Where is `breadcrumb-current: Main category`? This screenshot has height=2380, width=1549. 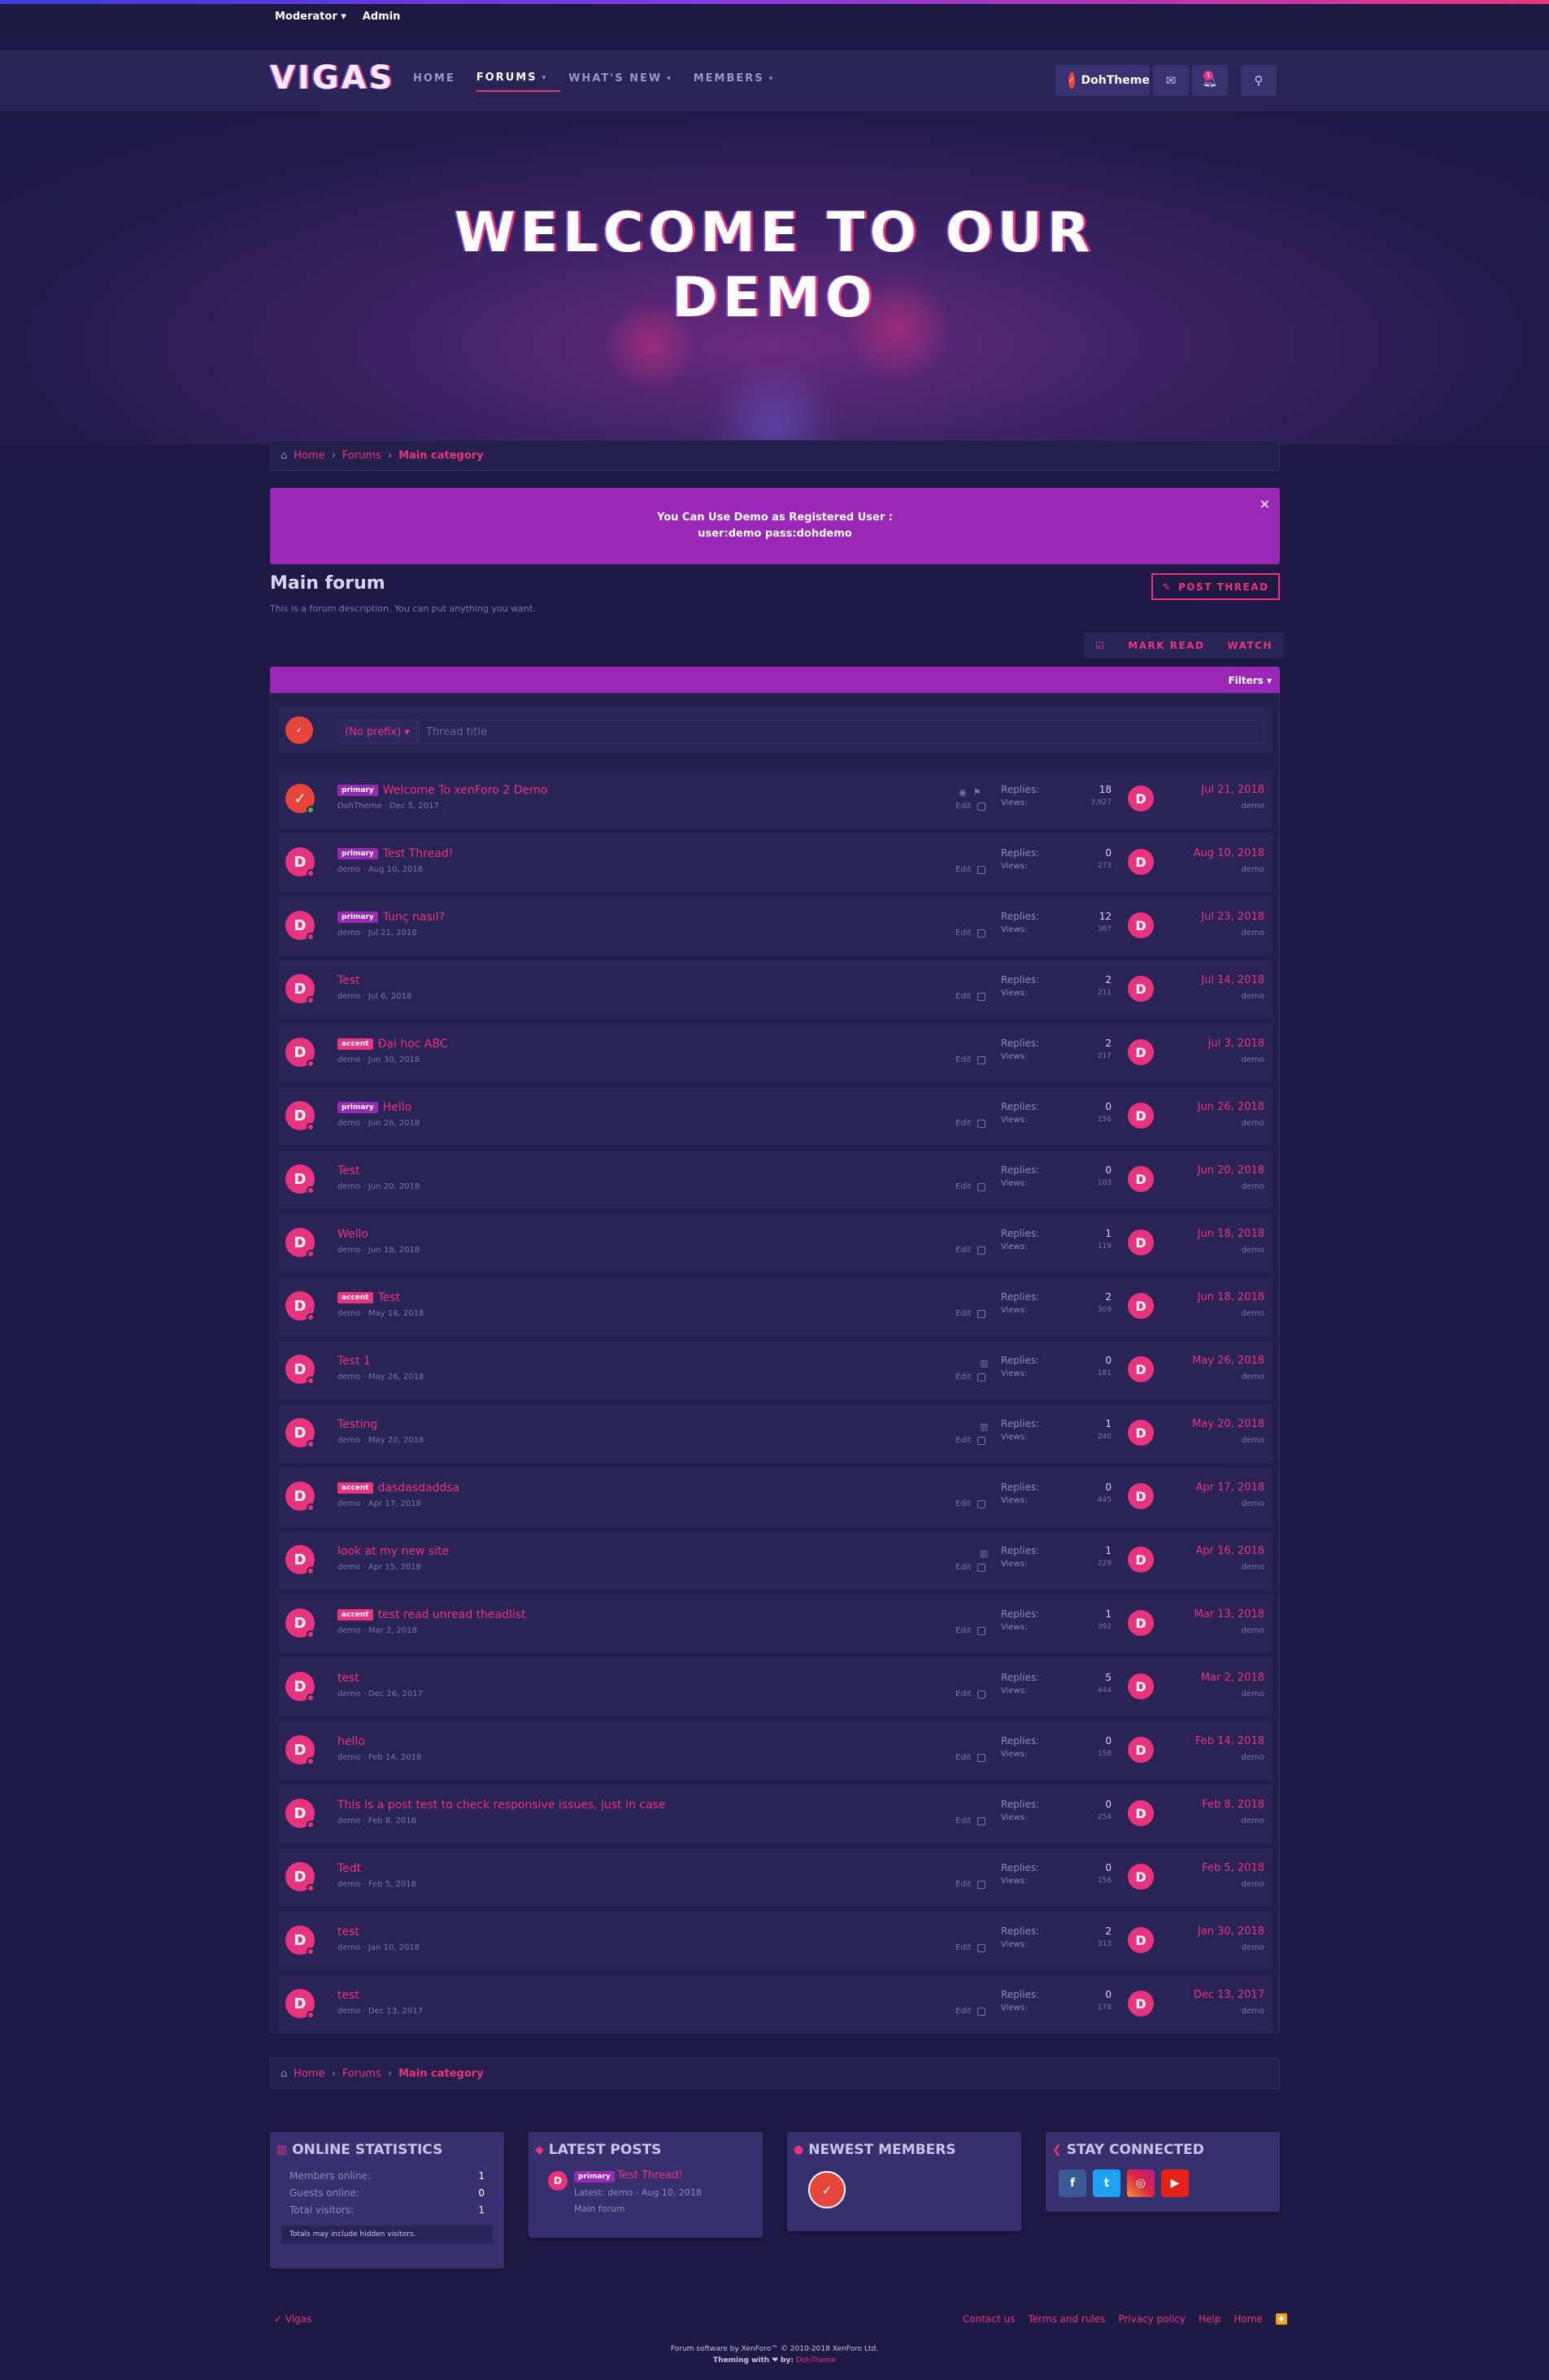
breadcrumb-current: Main category is located at coordinates (441, 456).